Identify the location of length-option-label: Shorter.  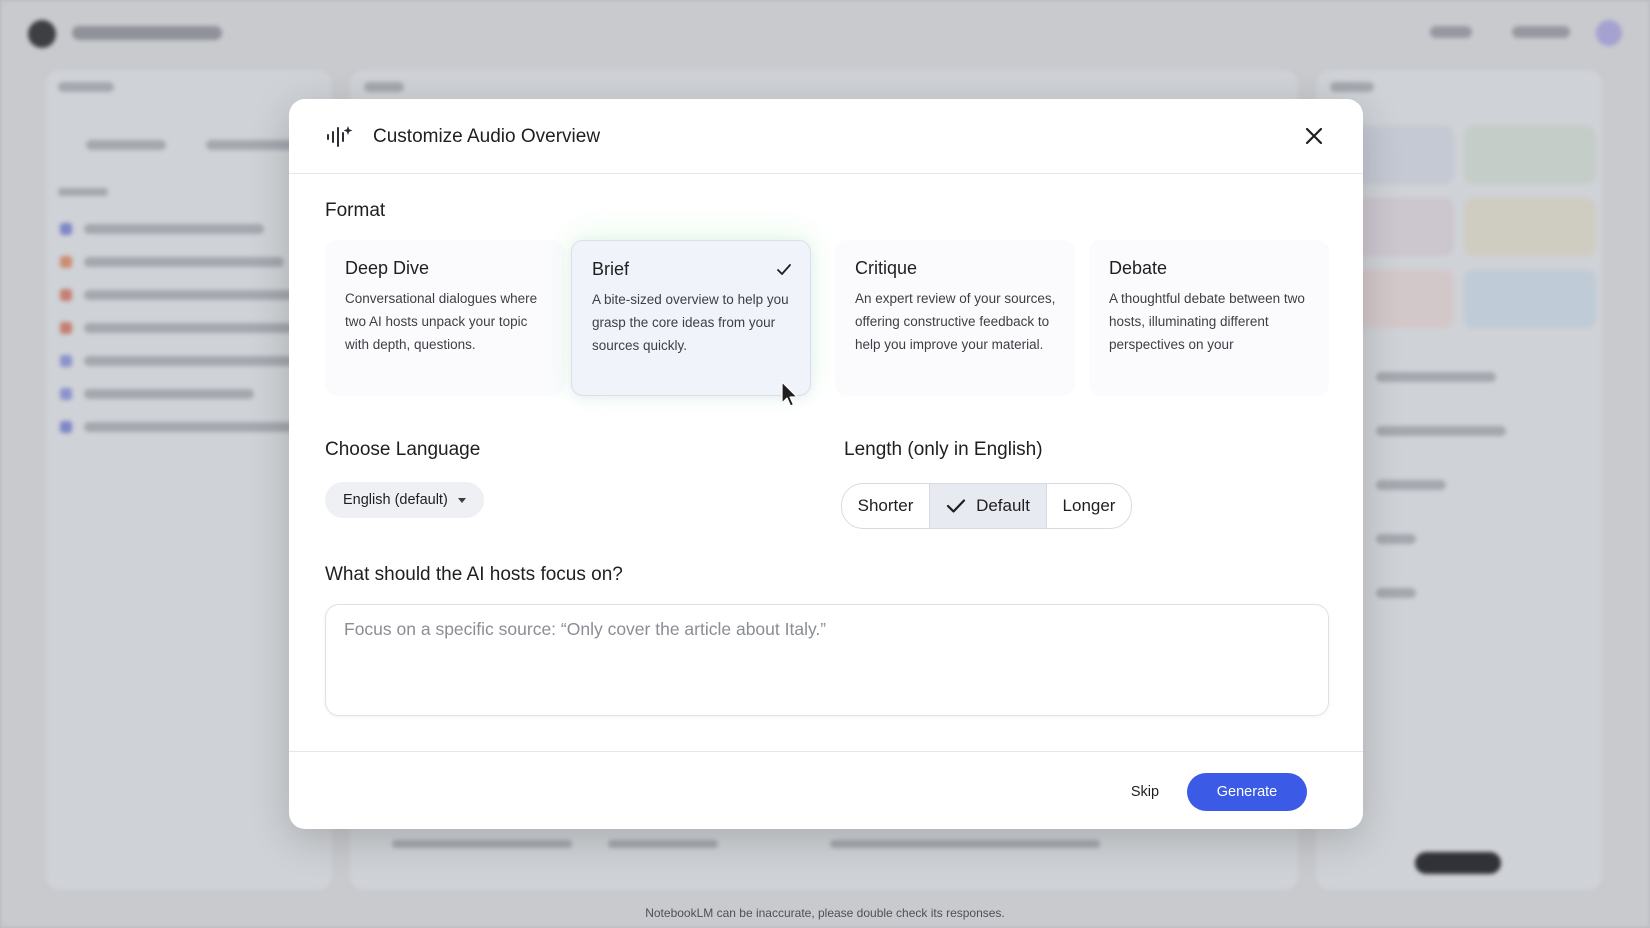
(885, 505).